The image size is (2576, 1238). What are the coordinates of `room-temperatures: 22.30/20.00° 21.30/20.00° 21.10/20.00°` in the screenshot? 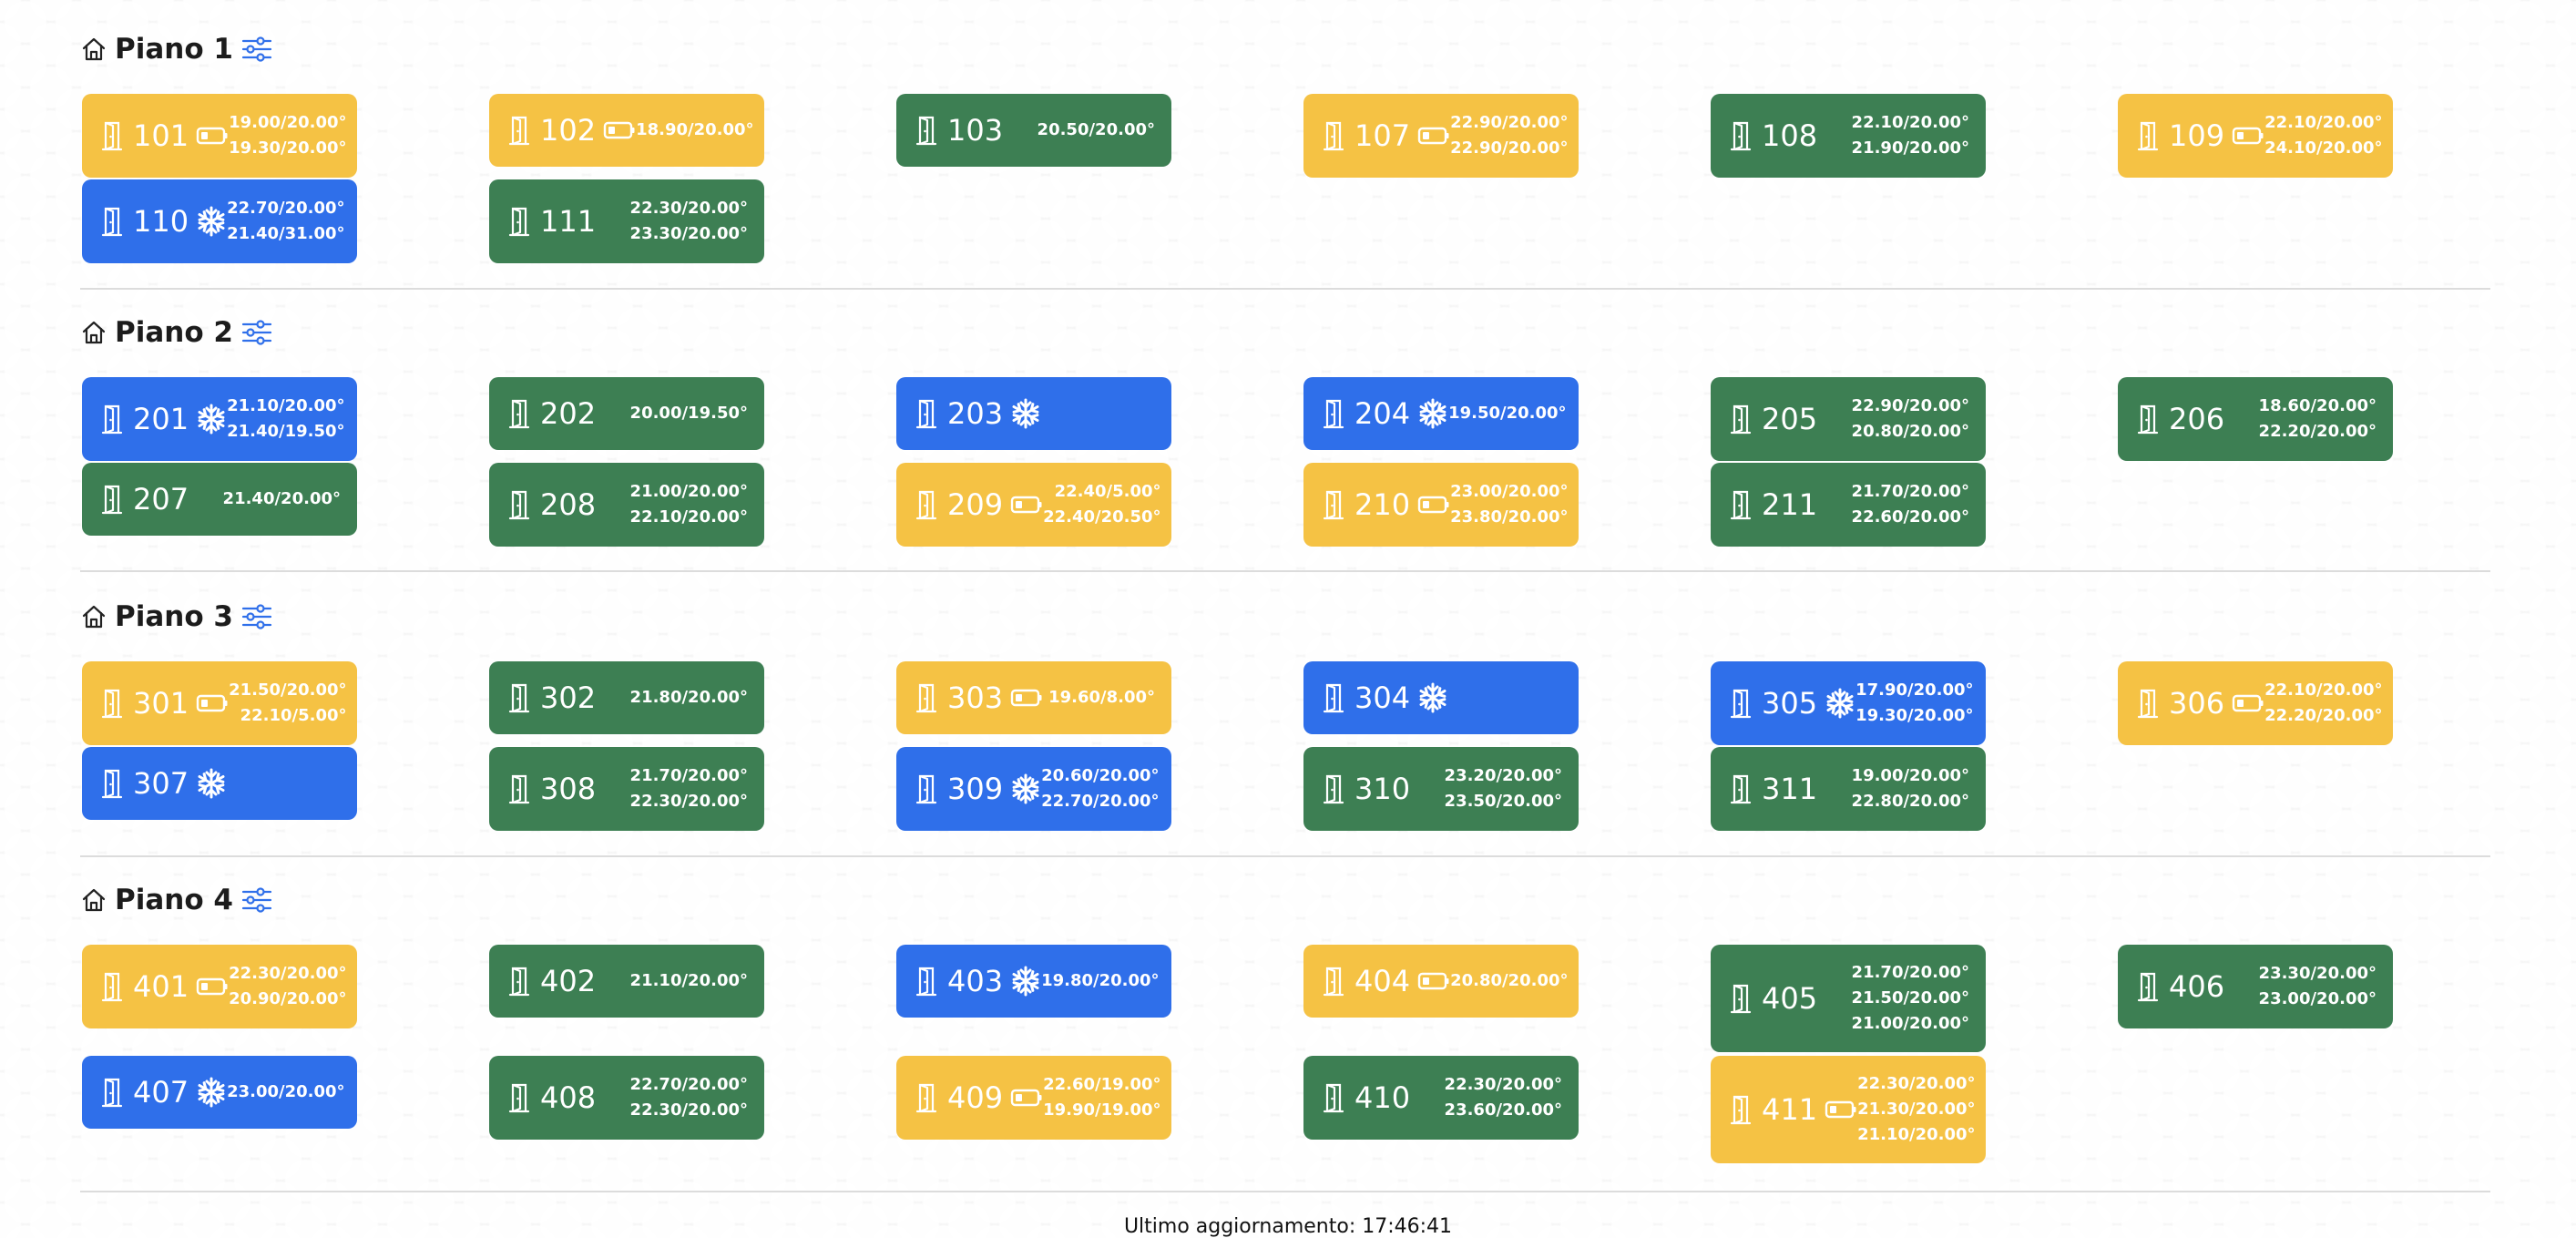 It's located at (1916, 1109).